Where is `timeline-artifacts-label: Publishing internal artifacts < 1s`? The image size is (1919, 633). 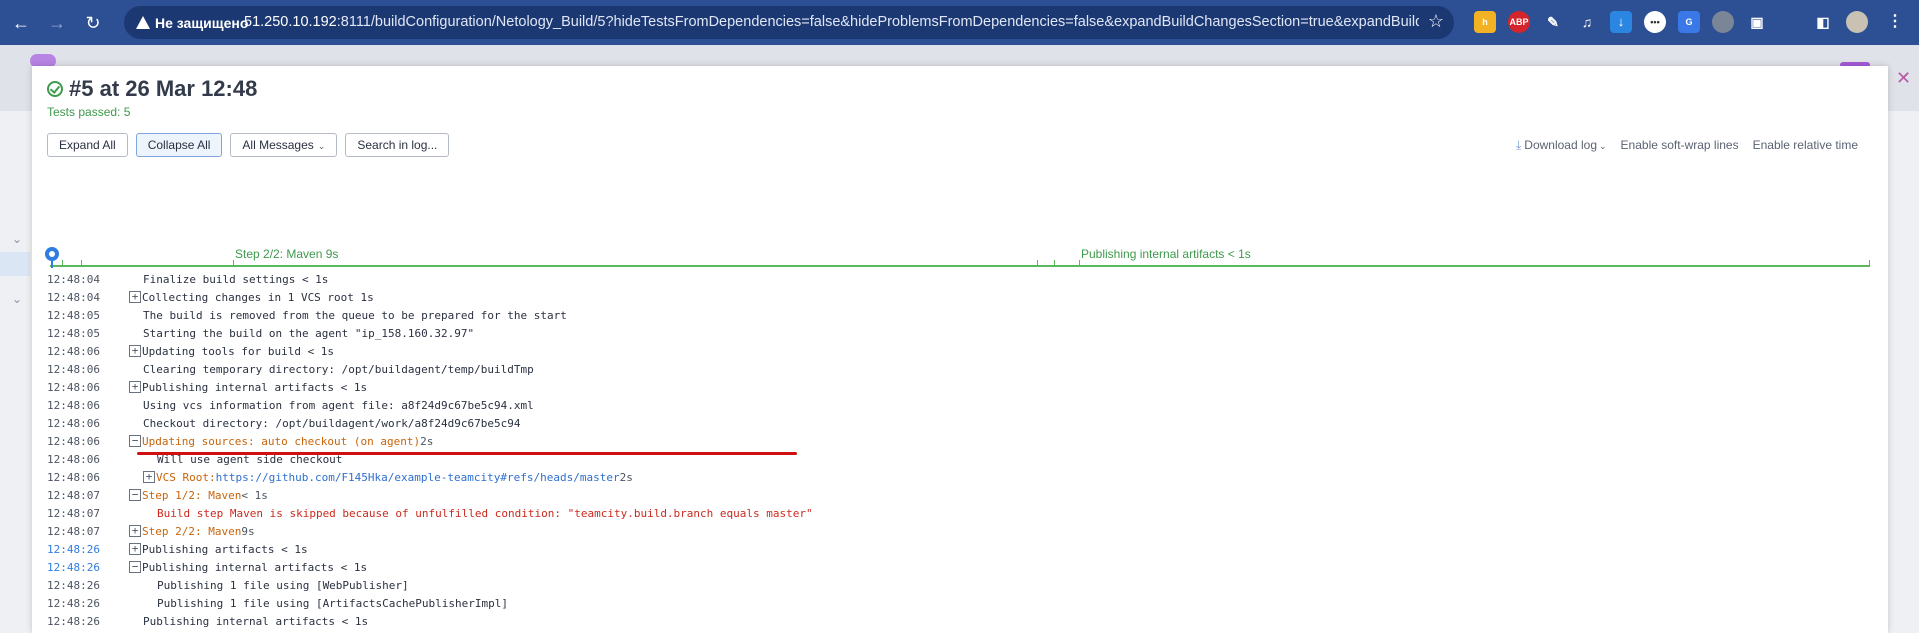 timeline-artifacts-label: Publishing internal artifacts < 1s is located at coordinates (1166, 254).